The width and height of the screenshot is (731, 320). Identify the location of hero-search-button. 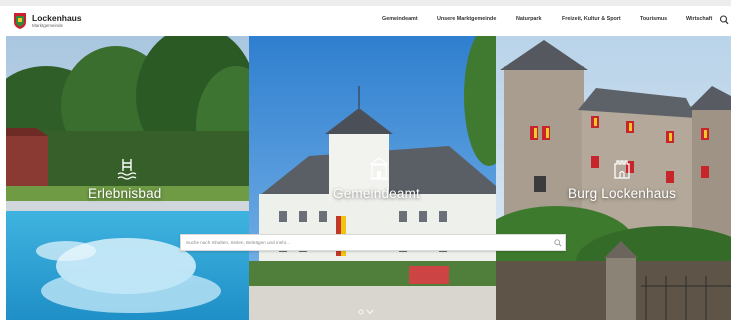
(558, 242).